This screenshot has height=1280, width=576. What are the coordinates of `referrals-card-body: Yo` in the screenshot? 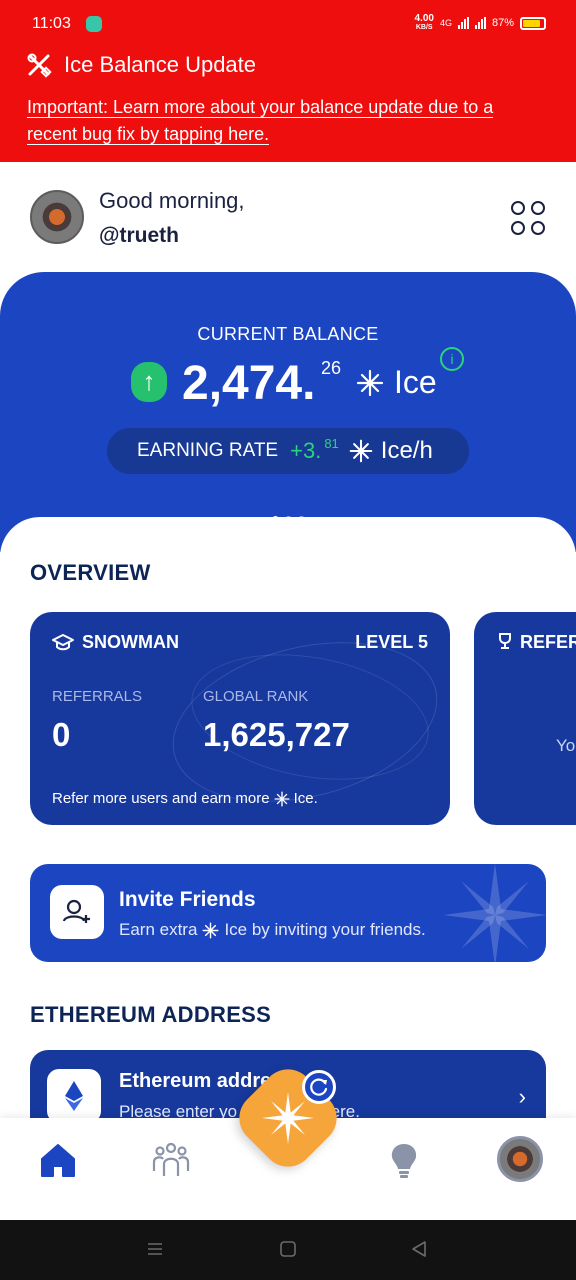 It's located at (566, 745).